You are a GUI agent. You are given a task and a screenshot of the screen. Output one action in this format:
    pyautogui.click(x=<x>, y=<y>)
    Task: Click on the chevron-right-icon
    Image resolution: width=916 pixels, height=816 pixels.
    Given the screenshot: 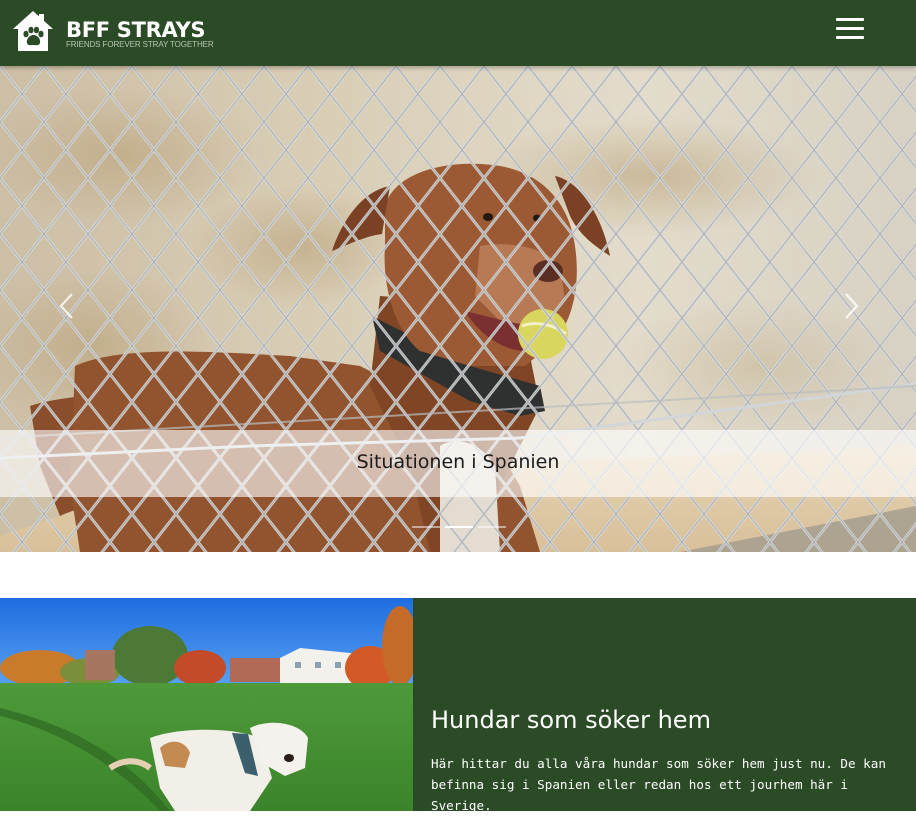 What is the action you would take?
    pyautogui.click(x=851, y=306)
    